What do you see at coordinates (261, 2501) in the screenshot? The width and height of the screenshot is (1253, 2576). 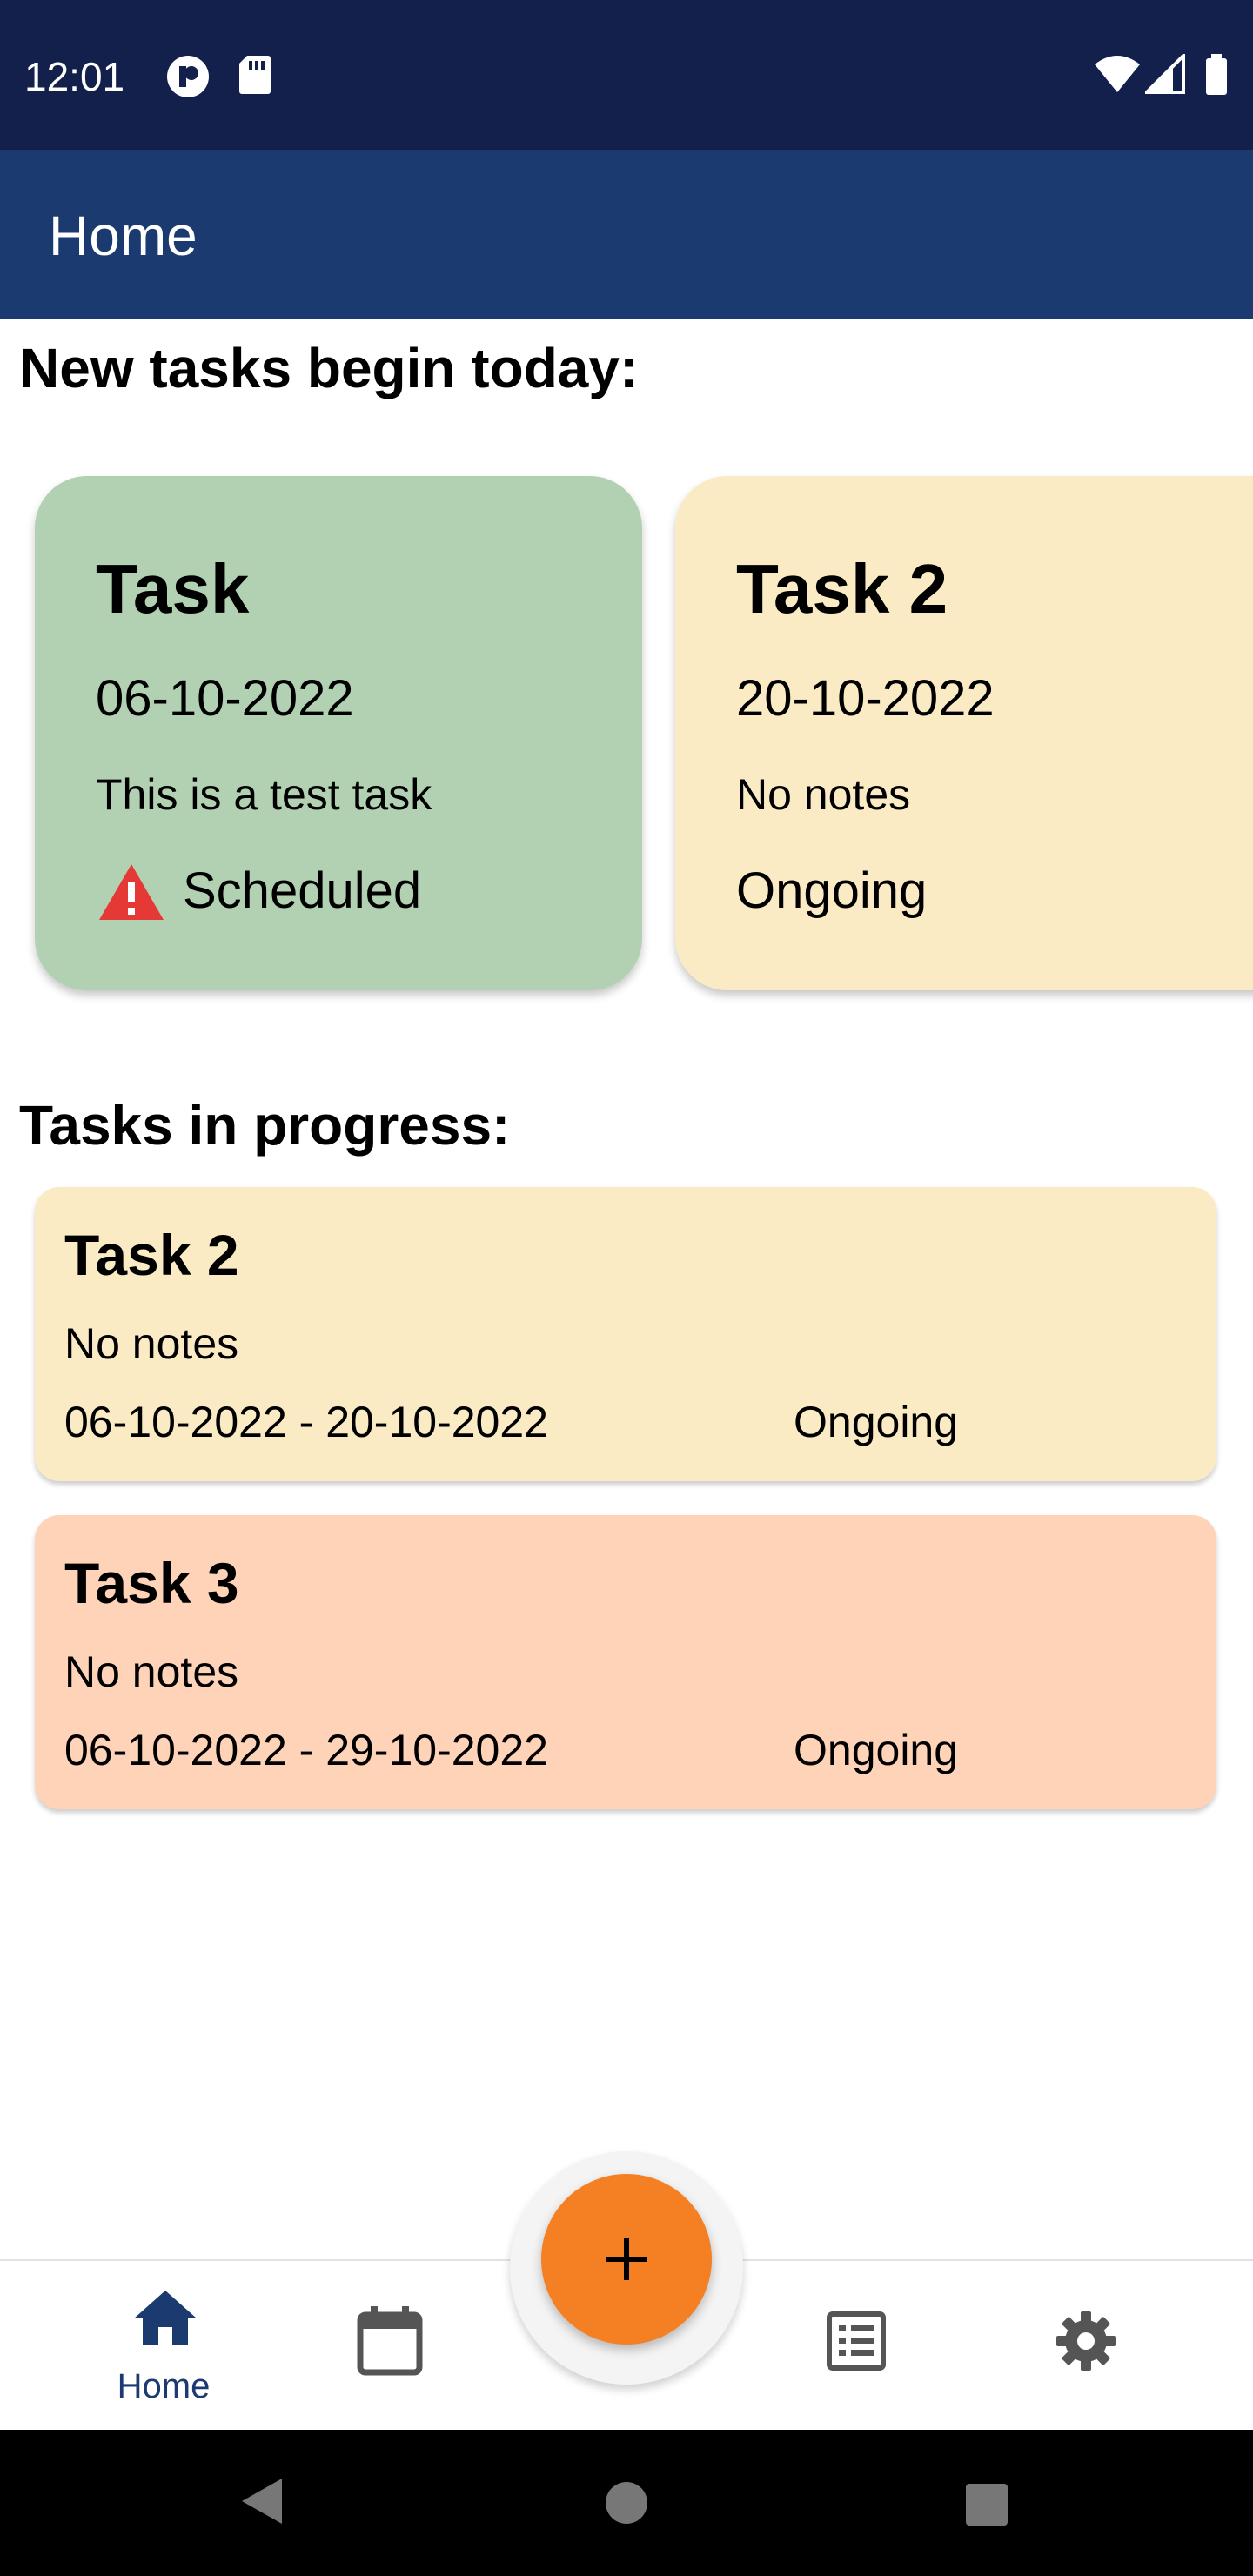 I see `back-icon` at bounding box center [261, 2501].